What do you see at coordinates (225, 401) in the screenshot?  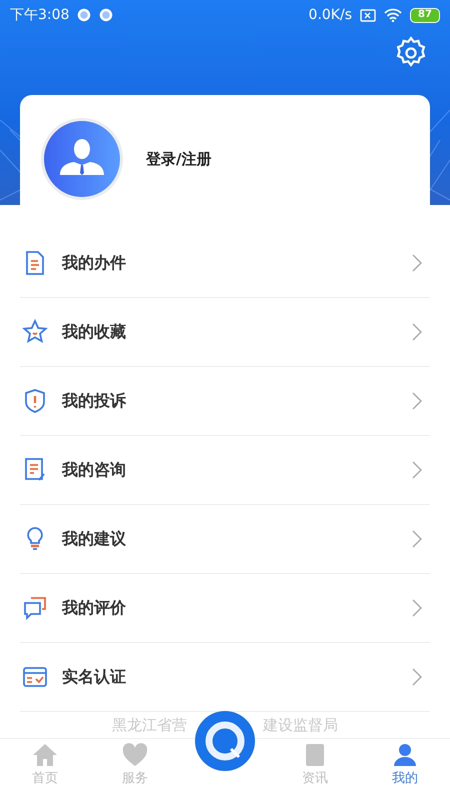 I see `menu-item: 我的投诉` at bounding box center [225, 401].